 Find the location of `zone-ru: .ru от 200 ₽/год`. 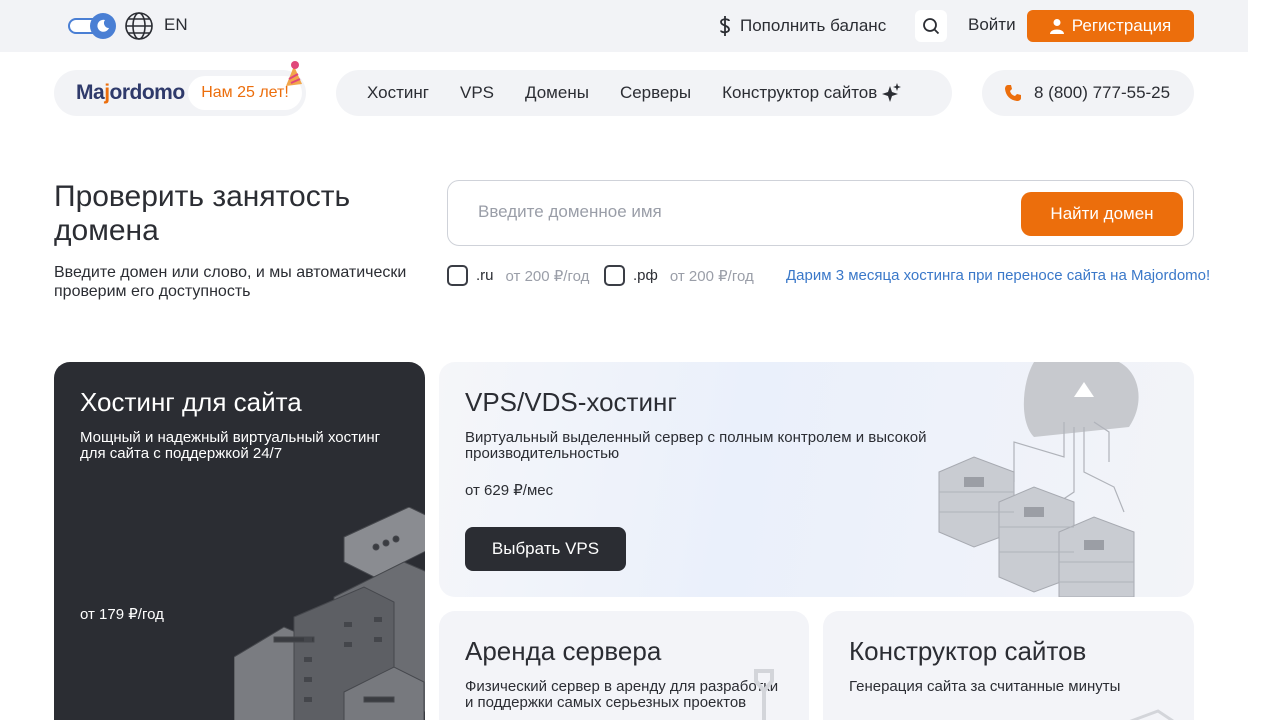

zone-ru: .ru от 200 ₽/год is located at coordinates (518, 275).